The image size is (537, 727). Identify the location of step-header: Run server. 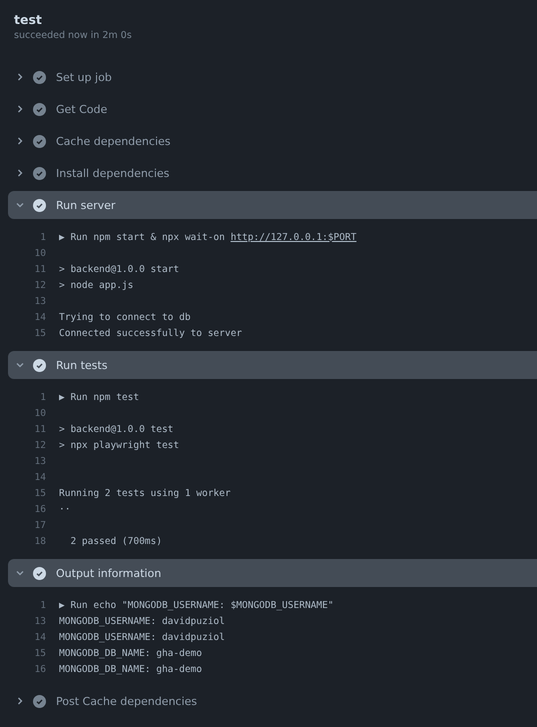
(272, 205).